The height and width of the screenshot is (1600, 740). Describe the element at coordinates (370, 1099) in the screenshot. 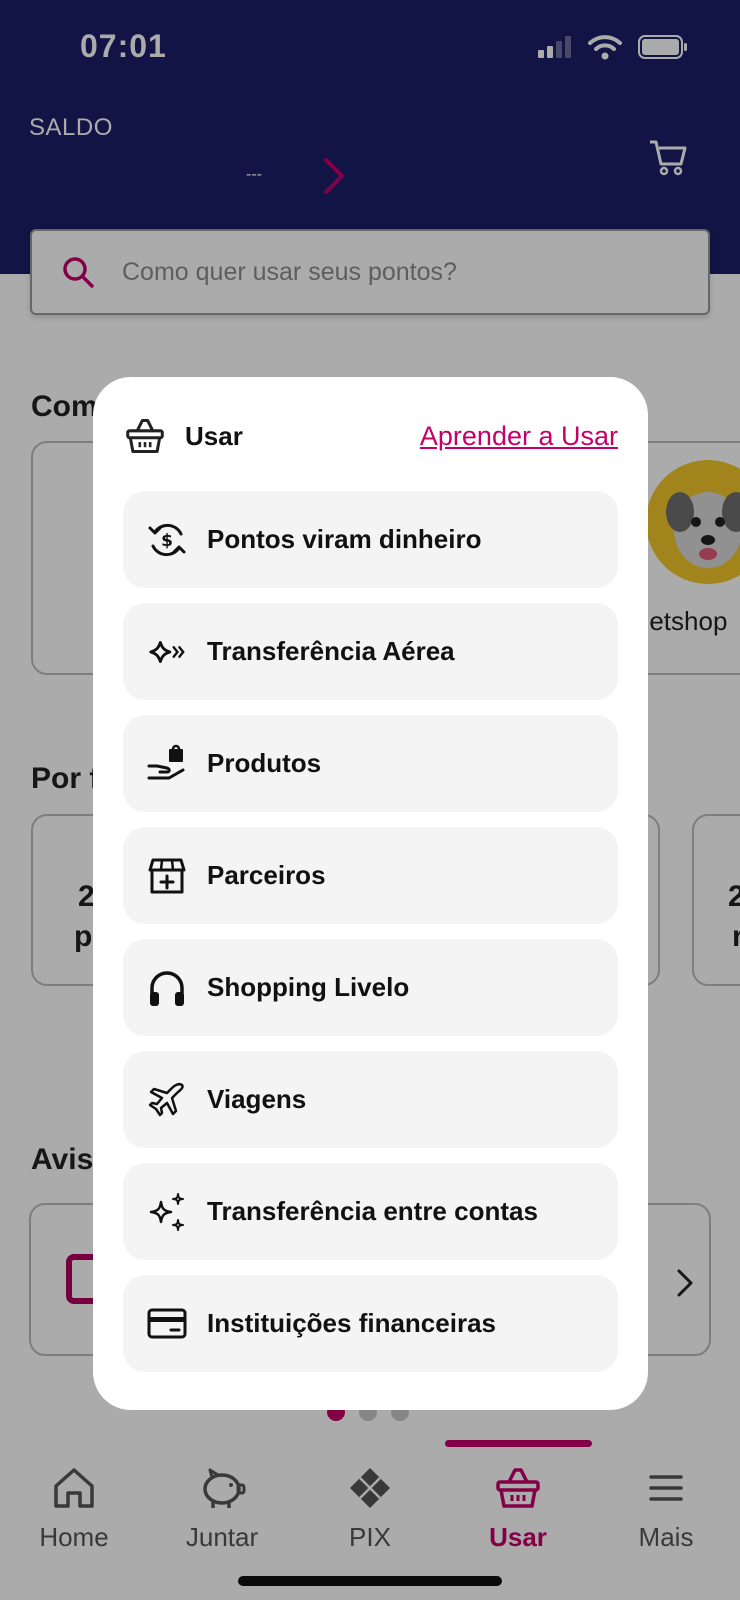

I see `option-viagens: Viagens` at that location.